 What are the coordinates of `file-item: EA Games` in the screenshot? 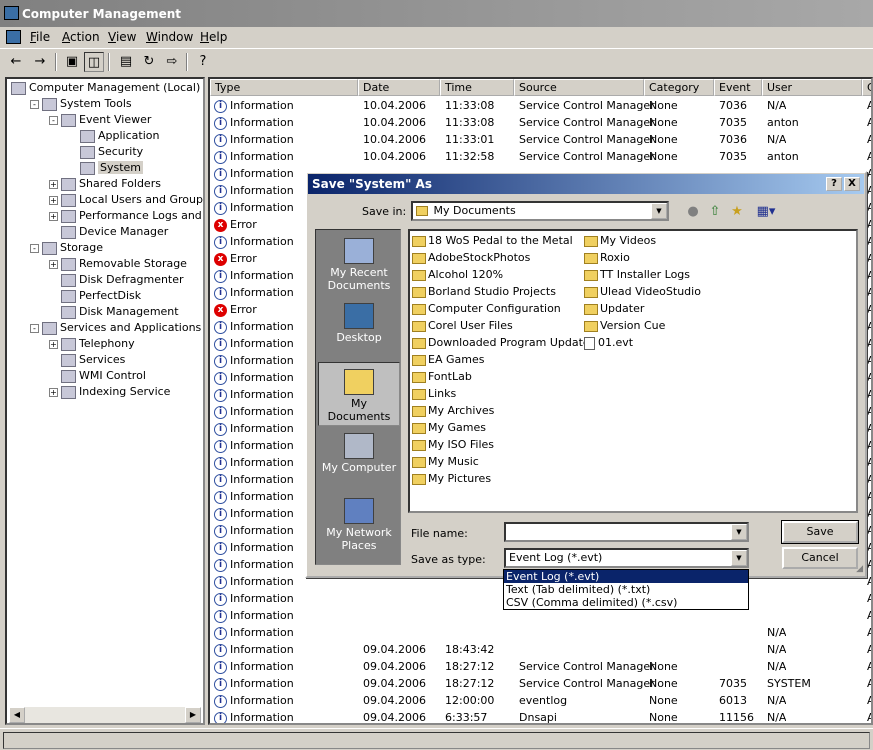 It's located at (448, 359).